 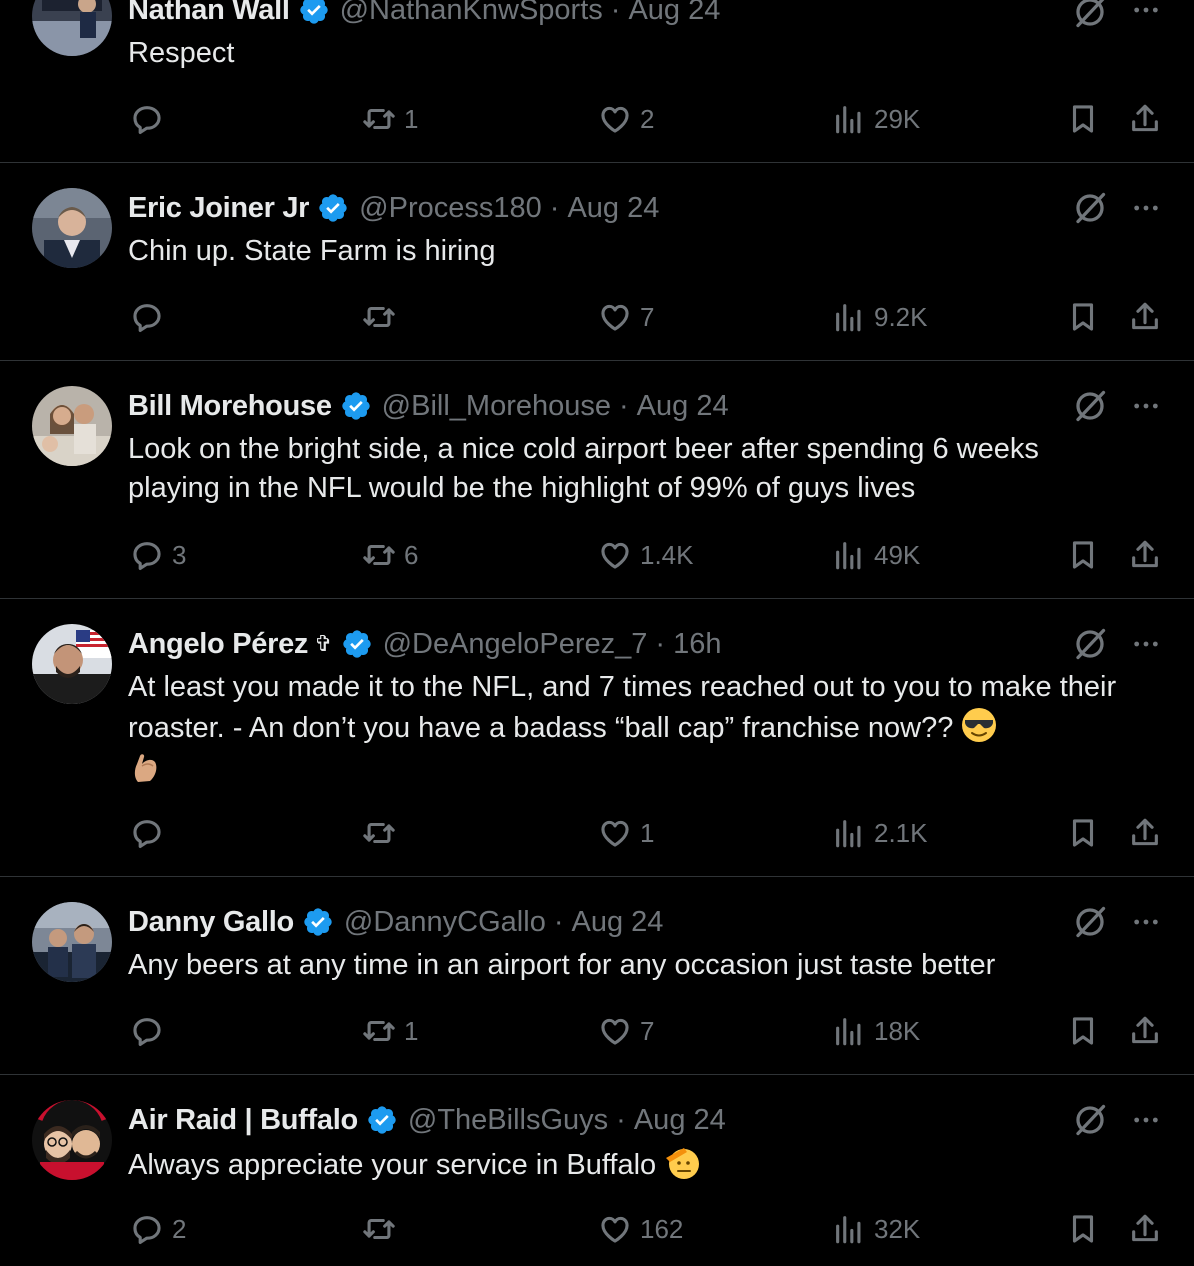 What do you see at coordinates (647, 832) in the screenshot?
I see `like-count: 1` at bounding box center [647, 832].